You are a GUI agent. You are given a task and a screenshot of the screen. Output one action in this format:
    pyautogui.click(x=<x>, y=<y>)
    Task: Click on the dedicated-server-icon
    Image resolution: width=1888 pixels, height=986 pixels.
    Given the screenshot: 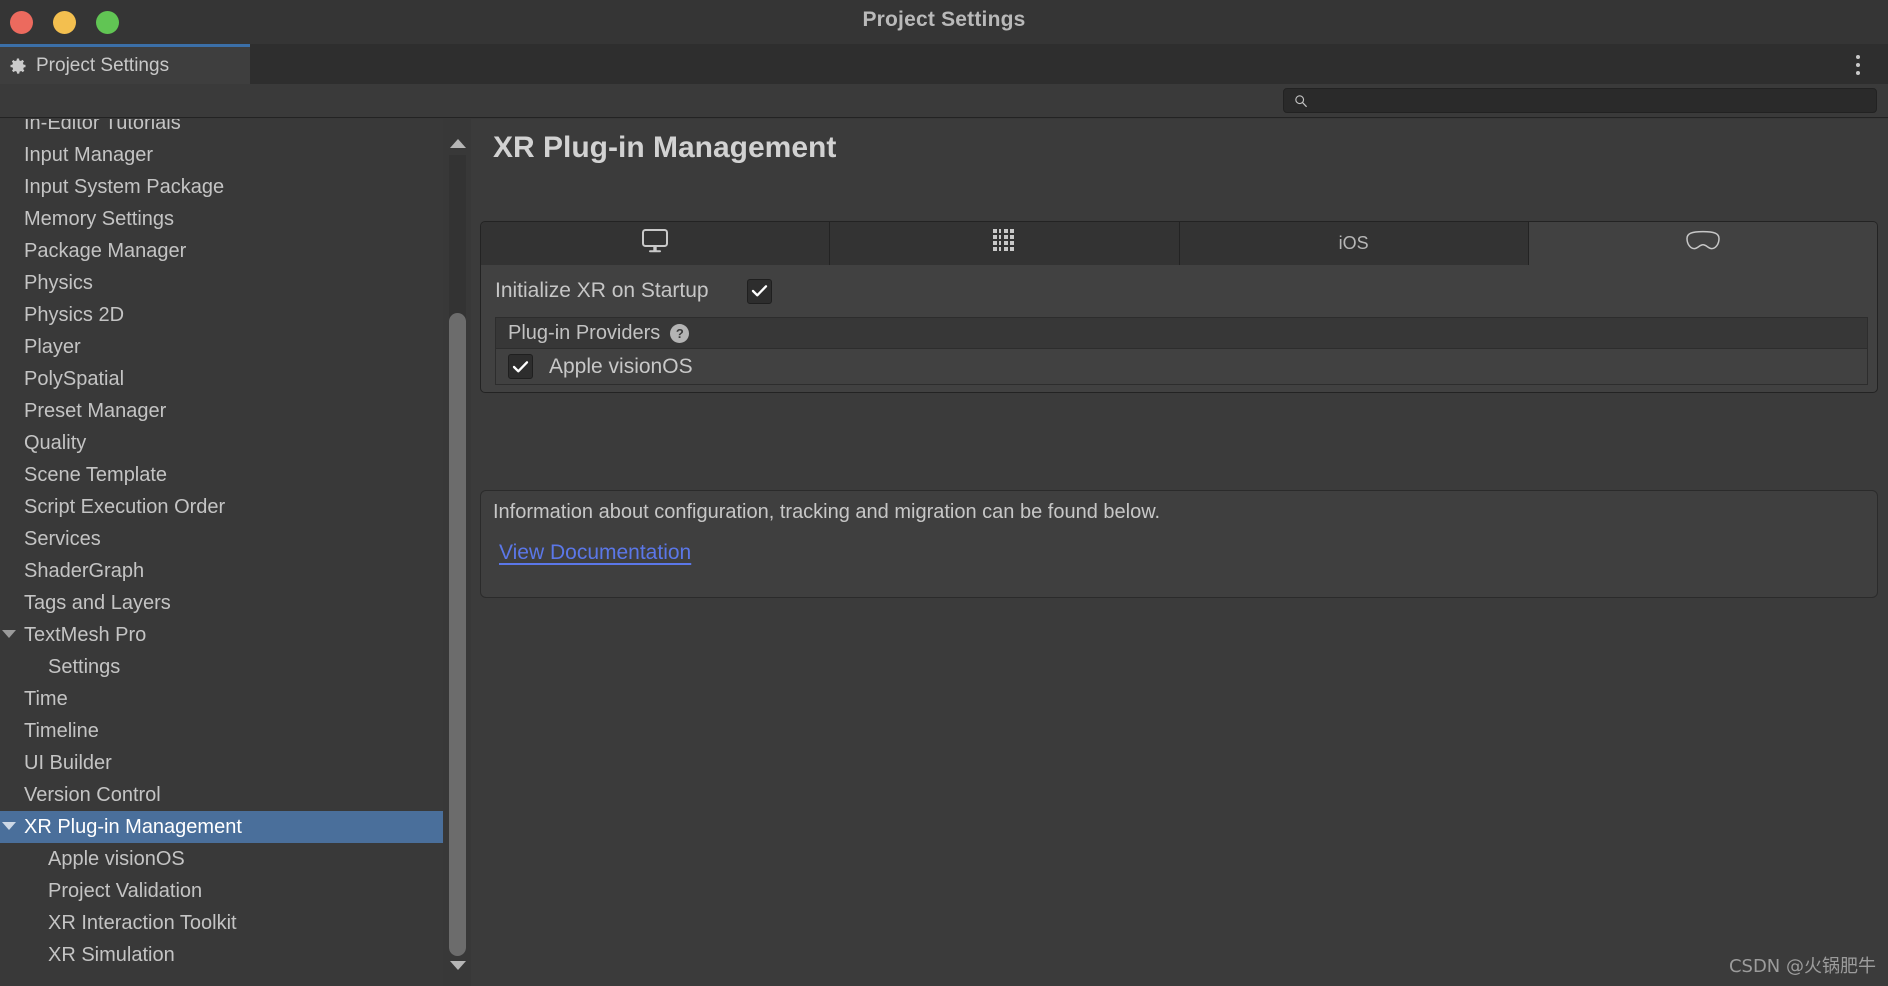 What is the action you would take?
    pyautogui.click(x=1004, y=243)
    